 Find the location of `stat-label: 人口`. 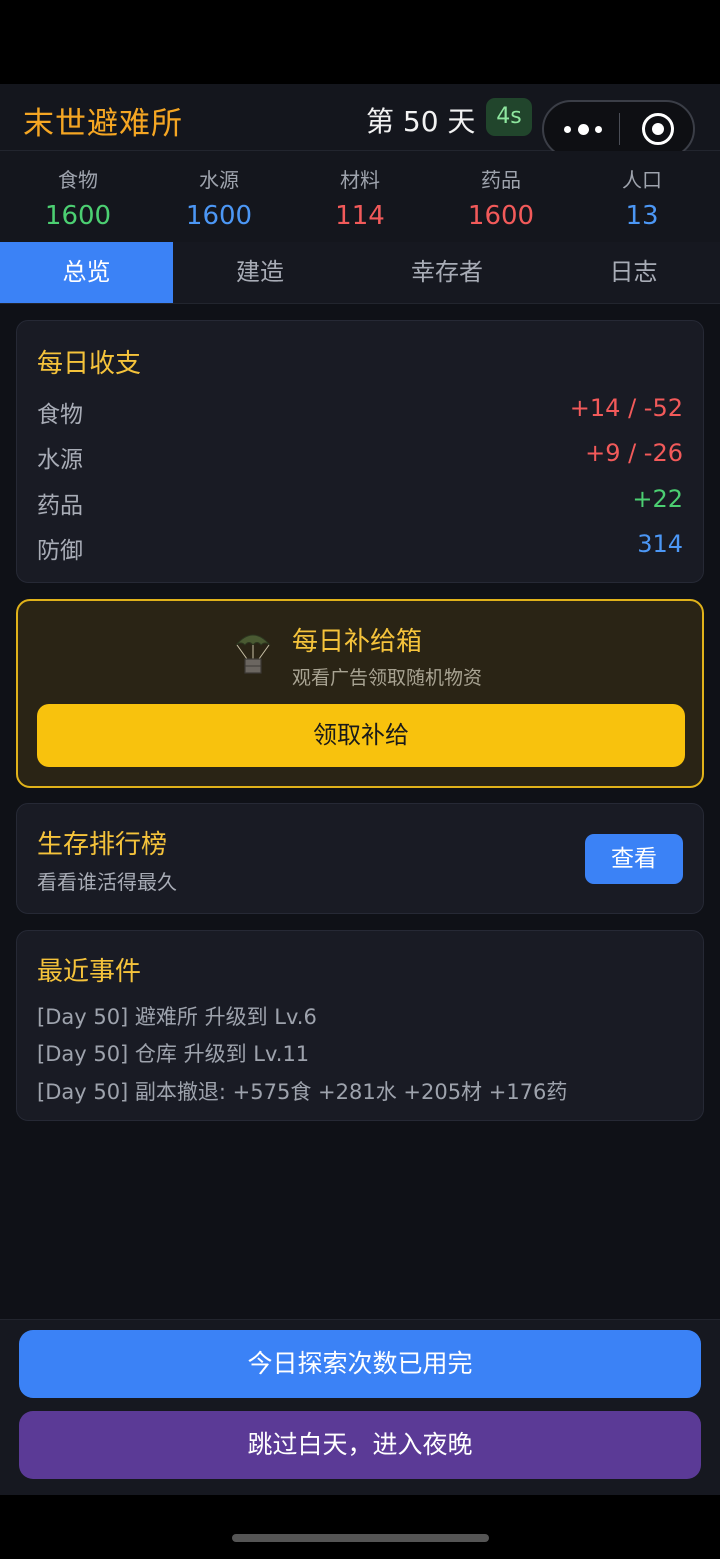

stat-label: 人口 is located at coordinates (642, 180).